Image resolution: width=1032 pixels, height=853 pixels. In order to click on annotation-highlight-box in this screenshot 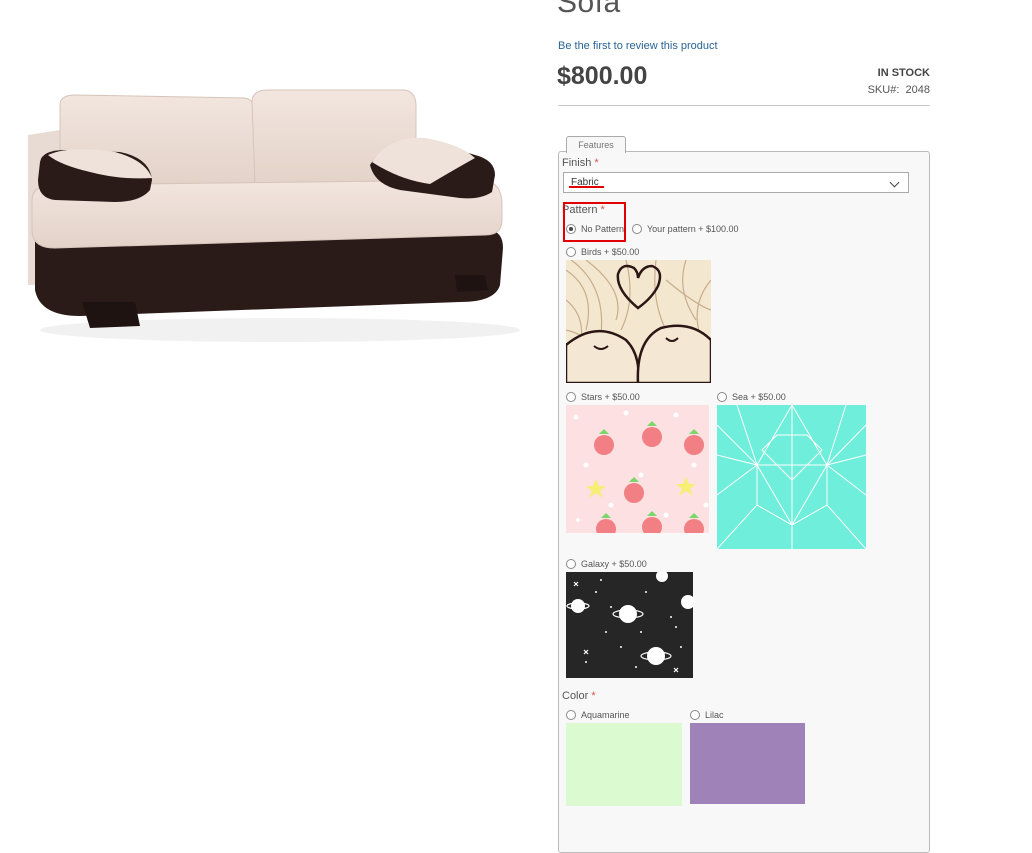, I will do `click(594, 222)`.